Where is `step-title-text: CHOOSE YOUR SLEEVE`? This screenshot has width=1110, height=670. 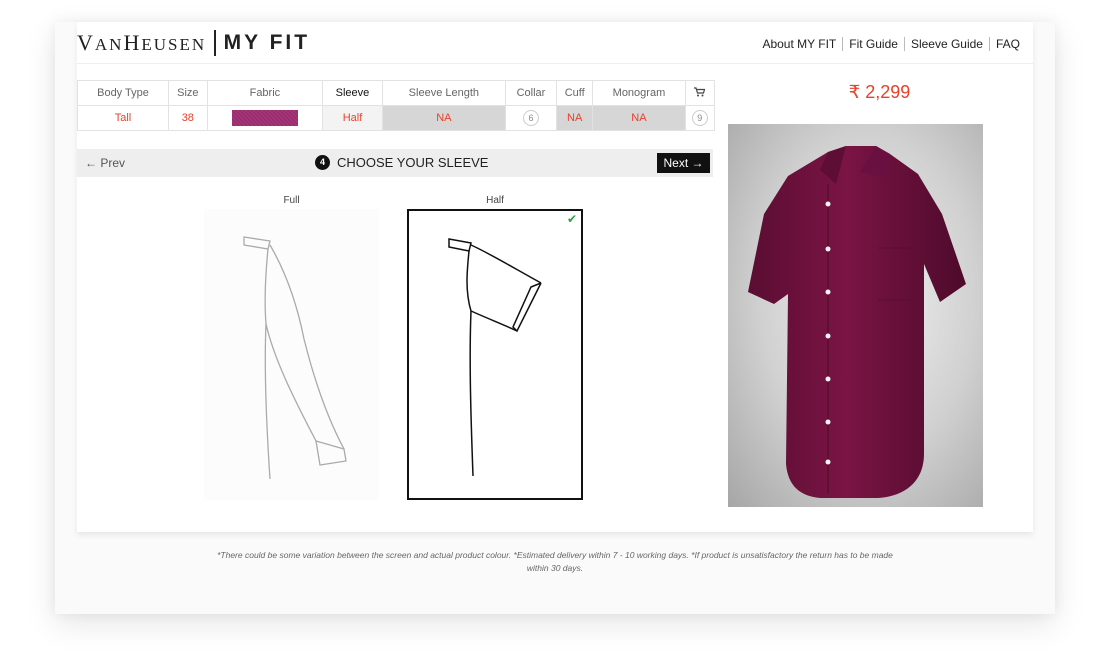 step-title-text: CHOOSE YOUR SLEEVE is located at coordinates (413, 162).